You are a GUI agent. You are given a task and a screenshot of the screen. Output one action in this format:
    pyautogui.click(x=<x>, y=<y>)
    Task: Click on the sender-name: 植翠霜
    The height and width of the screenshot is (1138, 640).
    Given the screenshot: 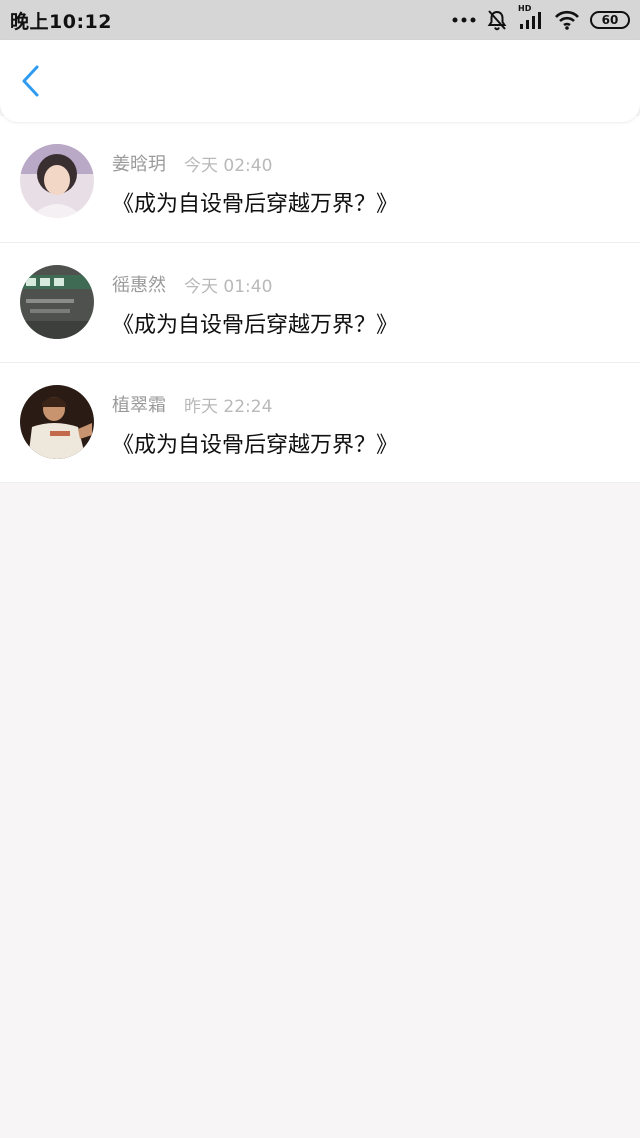 What is the action you would take?
    pyautogui.click(x=139, y=404)
    